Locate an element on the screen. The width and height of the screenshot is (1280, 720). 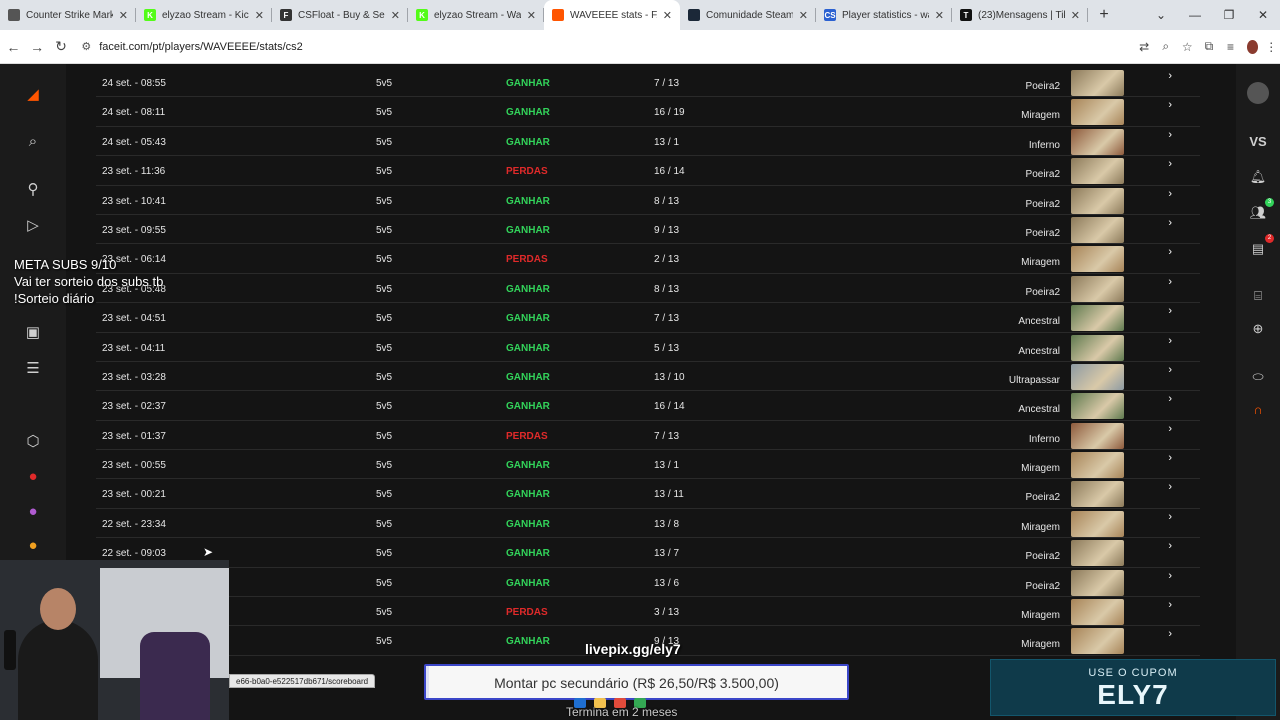
match-row: 23 set. - 00:55 5v5 GANHAR 13 / 1 Miragem › is located at coordinates (648, 465).